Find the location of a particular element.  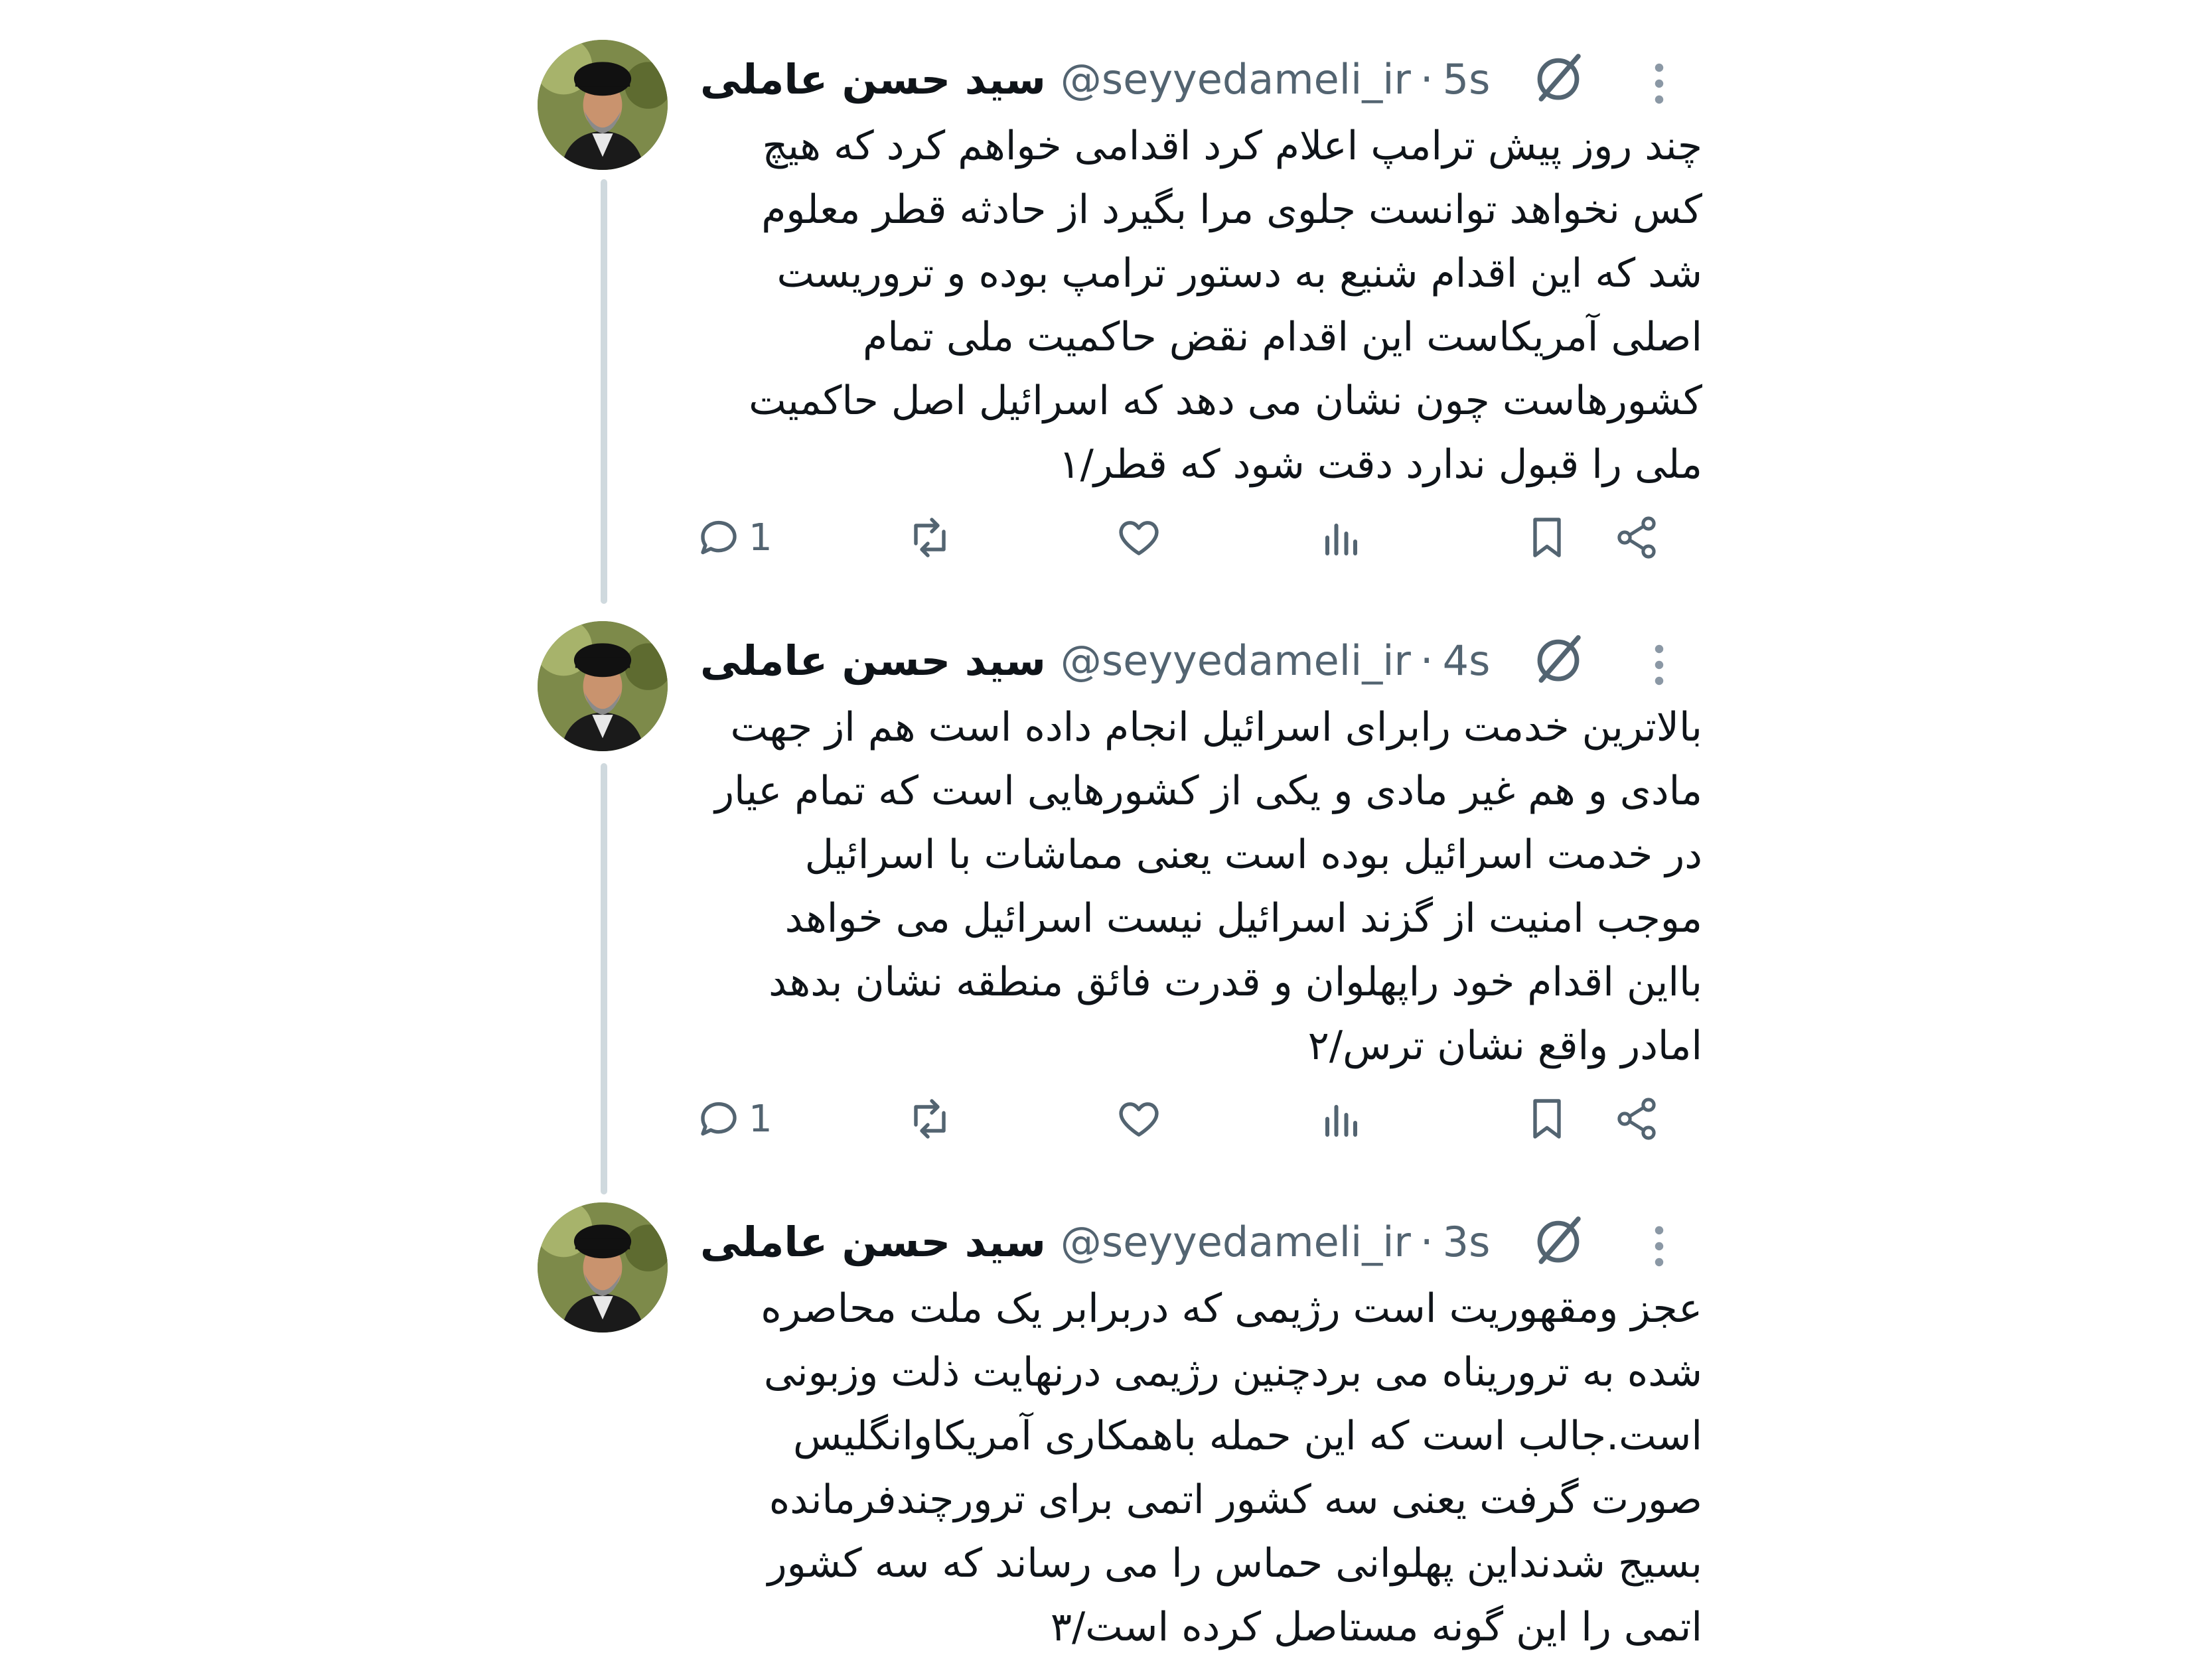

tweet-text-line: ملی را قبول ندارد دقت شود که قطر/۱ is located at coordinates (1380, 464).